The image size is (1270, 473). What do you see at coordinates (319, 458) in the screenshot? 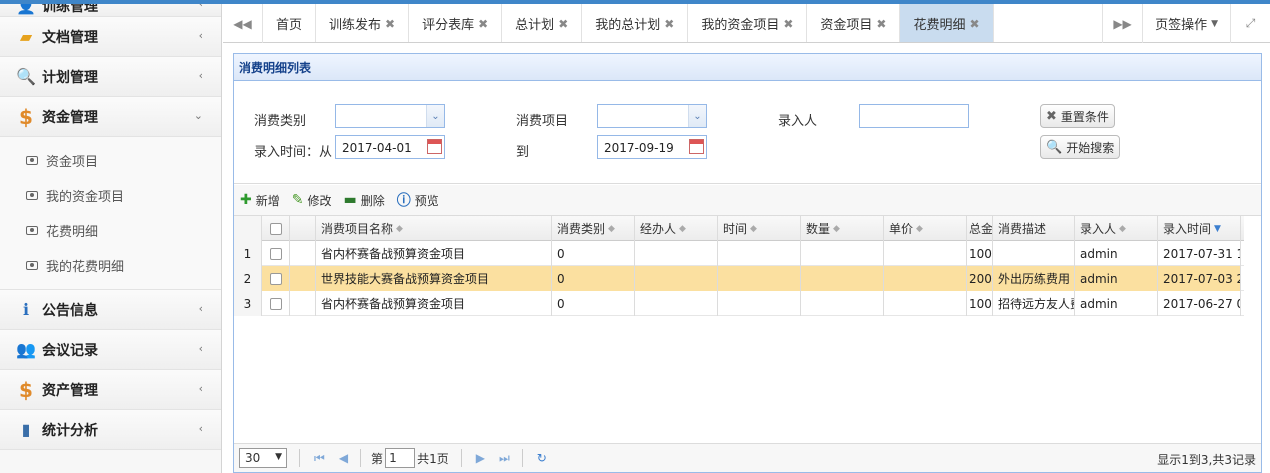
I see `first-page-icon: ⏮` at bounding box center [319, 458].